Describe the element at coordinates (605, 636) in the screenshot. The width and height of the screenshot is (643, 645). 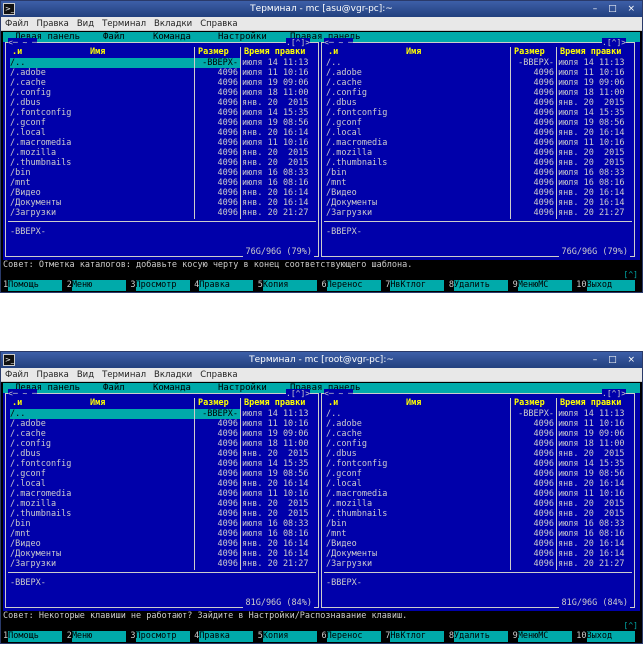
I see `fkey-button-10: 10Выход` at that location.